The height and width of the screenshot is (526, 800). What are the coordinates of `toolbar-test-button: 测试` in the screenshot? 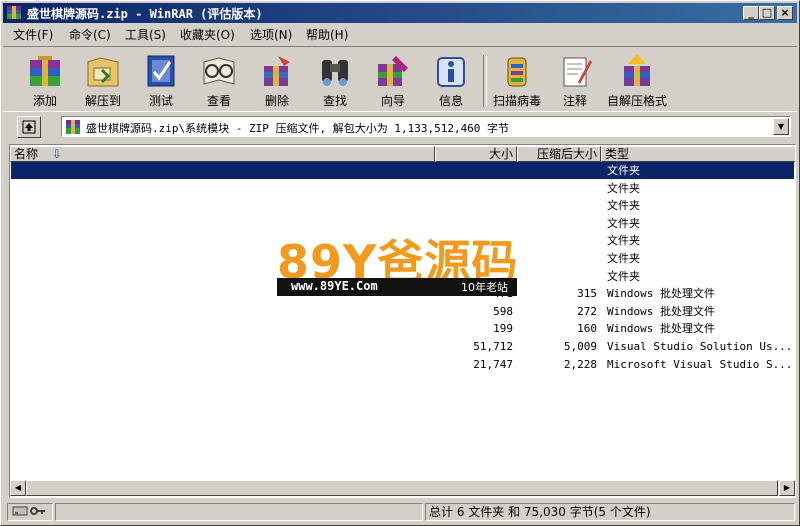 It's located at (161, 80).